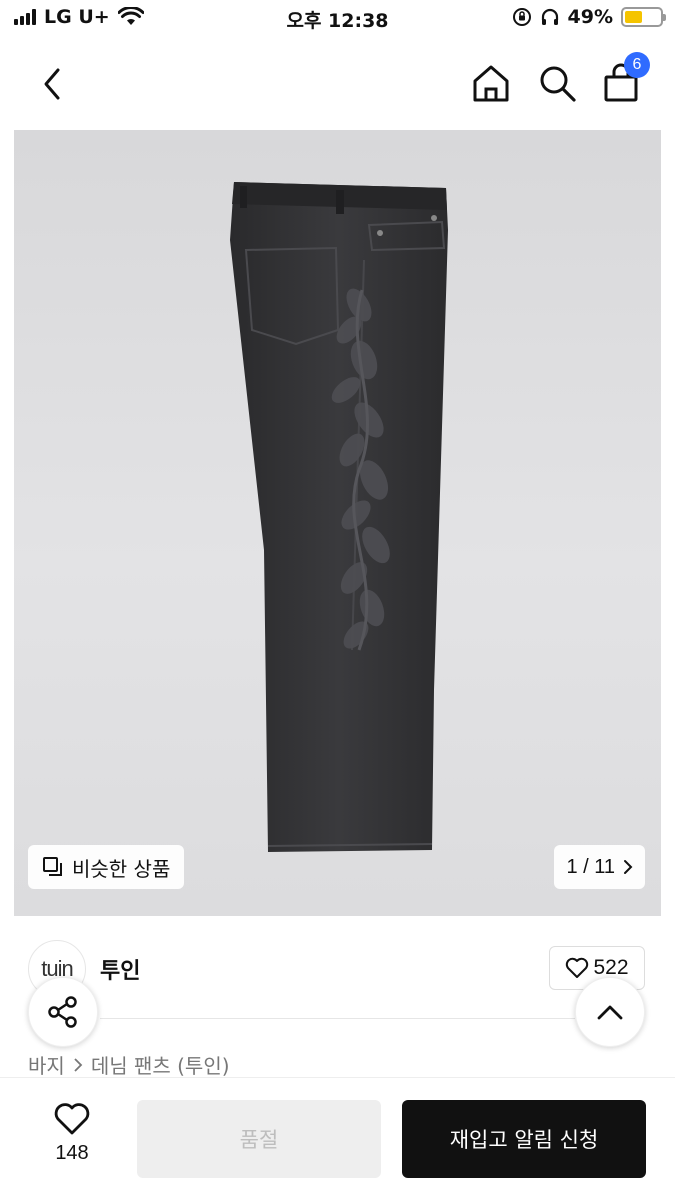 The image size is (675, 1200). Describe the element at coordinates (120, 969) in the screenshot. I see `brand-name: 투인` at that location.